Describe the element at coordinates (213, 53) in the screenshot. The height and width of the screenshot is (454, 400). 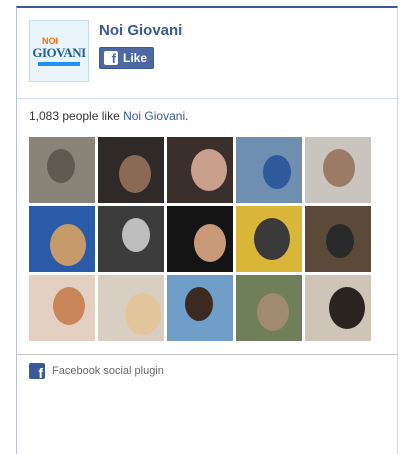
I see `page-header: NOI GIOVANI Noi Giovani f Like` at that location.